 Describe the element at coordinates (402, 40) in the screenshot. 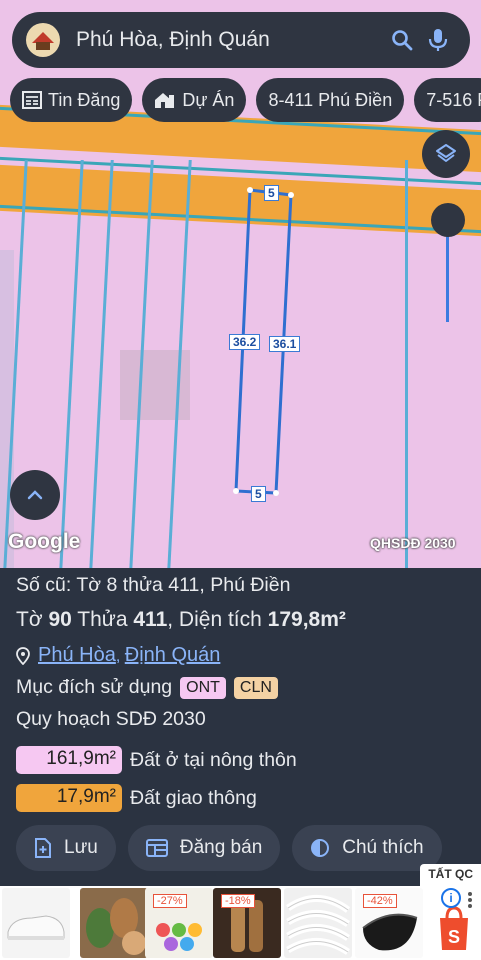

I see `search-icon` at that location.